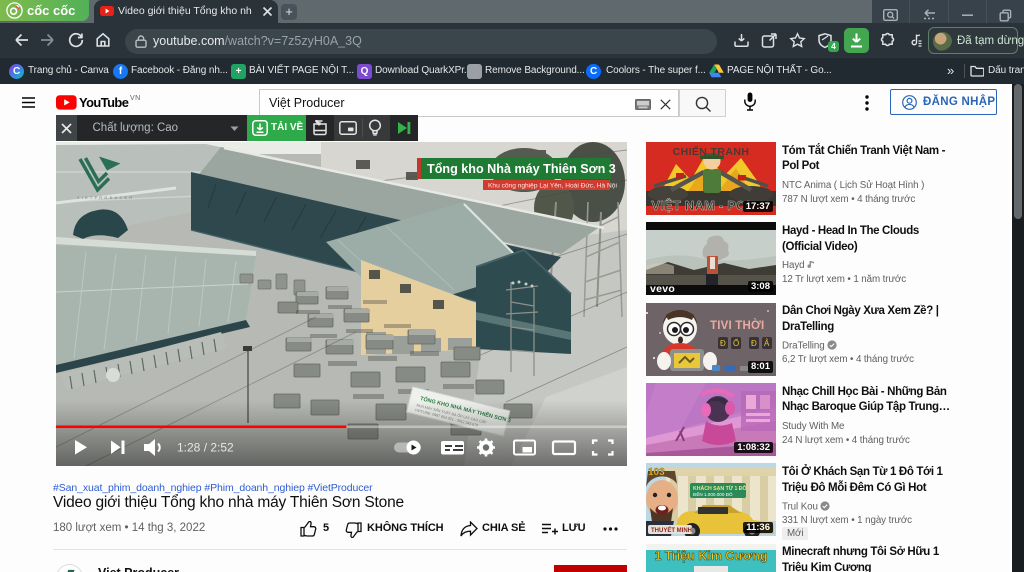  What do you see at coordinates (711, 151) in the screenshot?
I see `svg-text: CHIẾN TRANH` at bounding box center [711, 151].